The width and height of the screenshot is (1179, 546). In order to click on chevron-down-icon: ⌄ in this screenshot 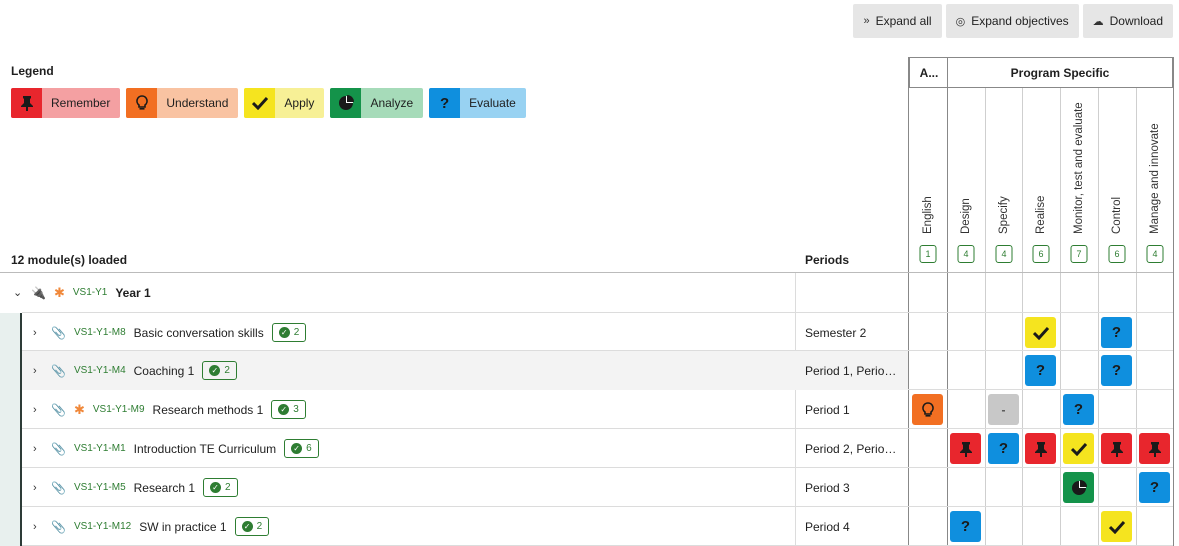, I will do `click(18, 292)`.